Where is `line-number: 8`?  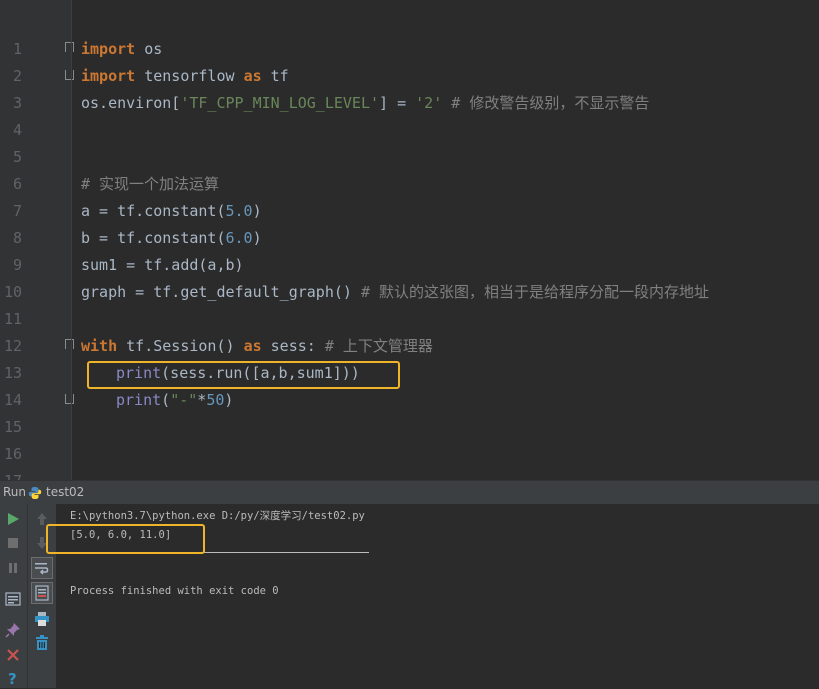
line-number: 8 is located at coordinates (17, 238).